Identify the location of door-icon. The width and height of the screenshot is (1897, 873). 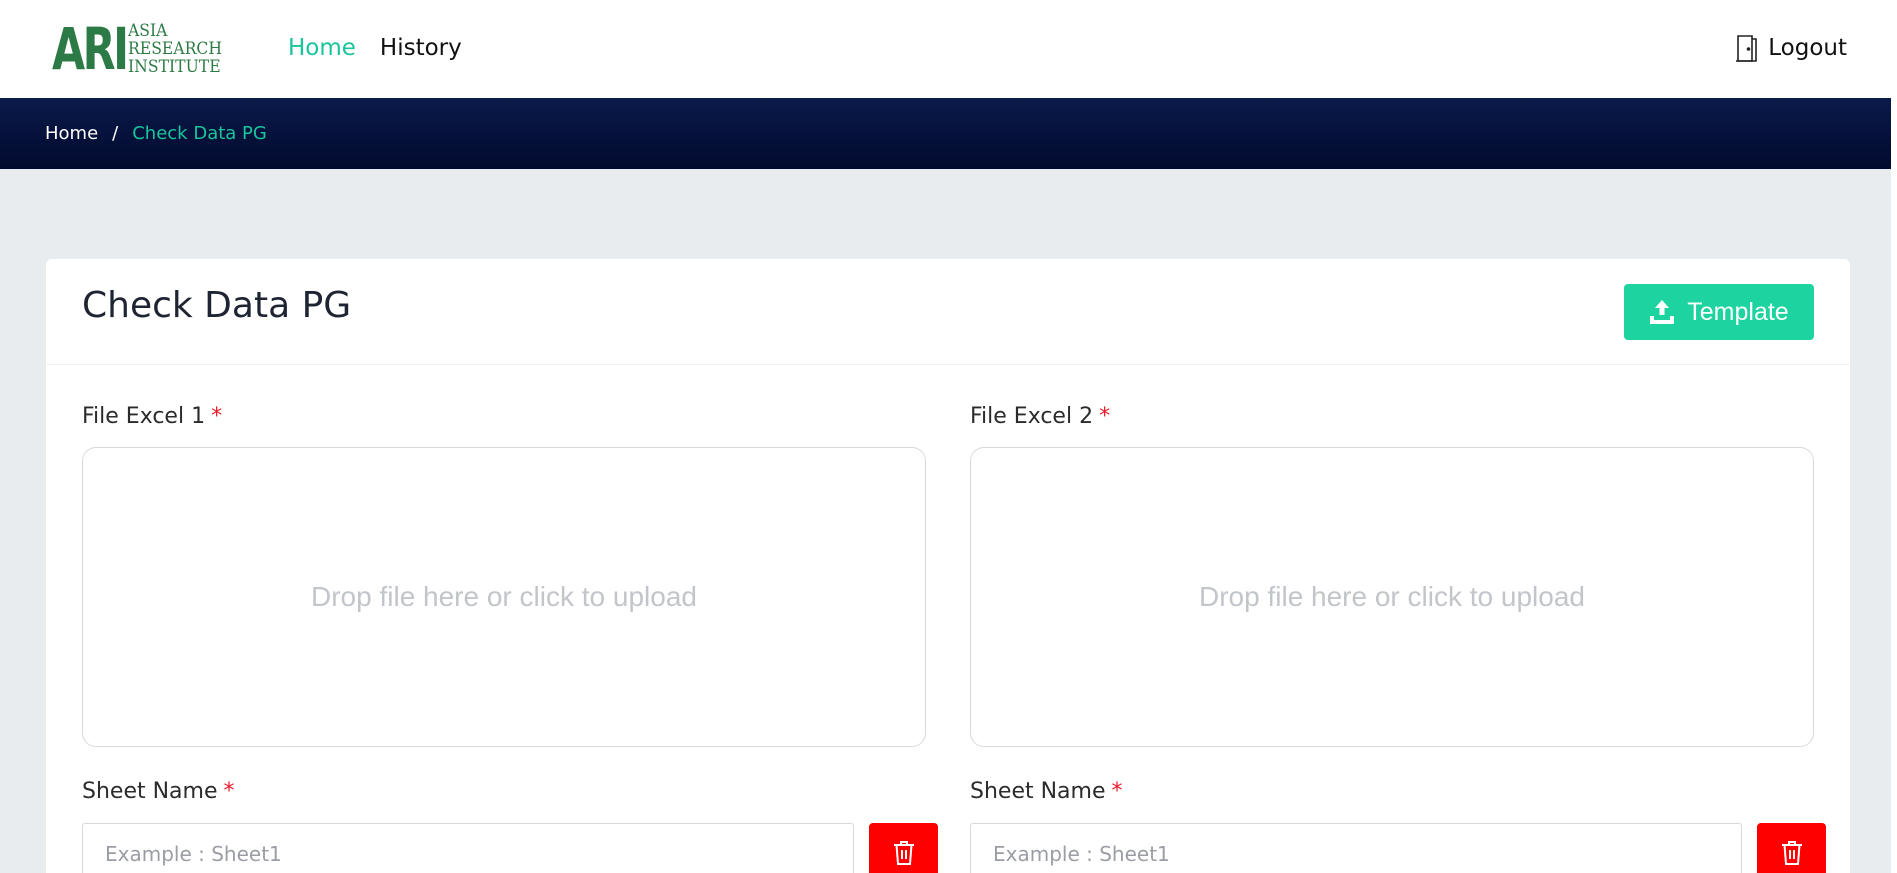
(1747, 48).